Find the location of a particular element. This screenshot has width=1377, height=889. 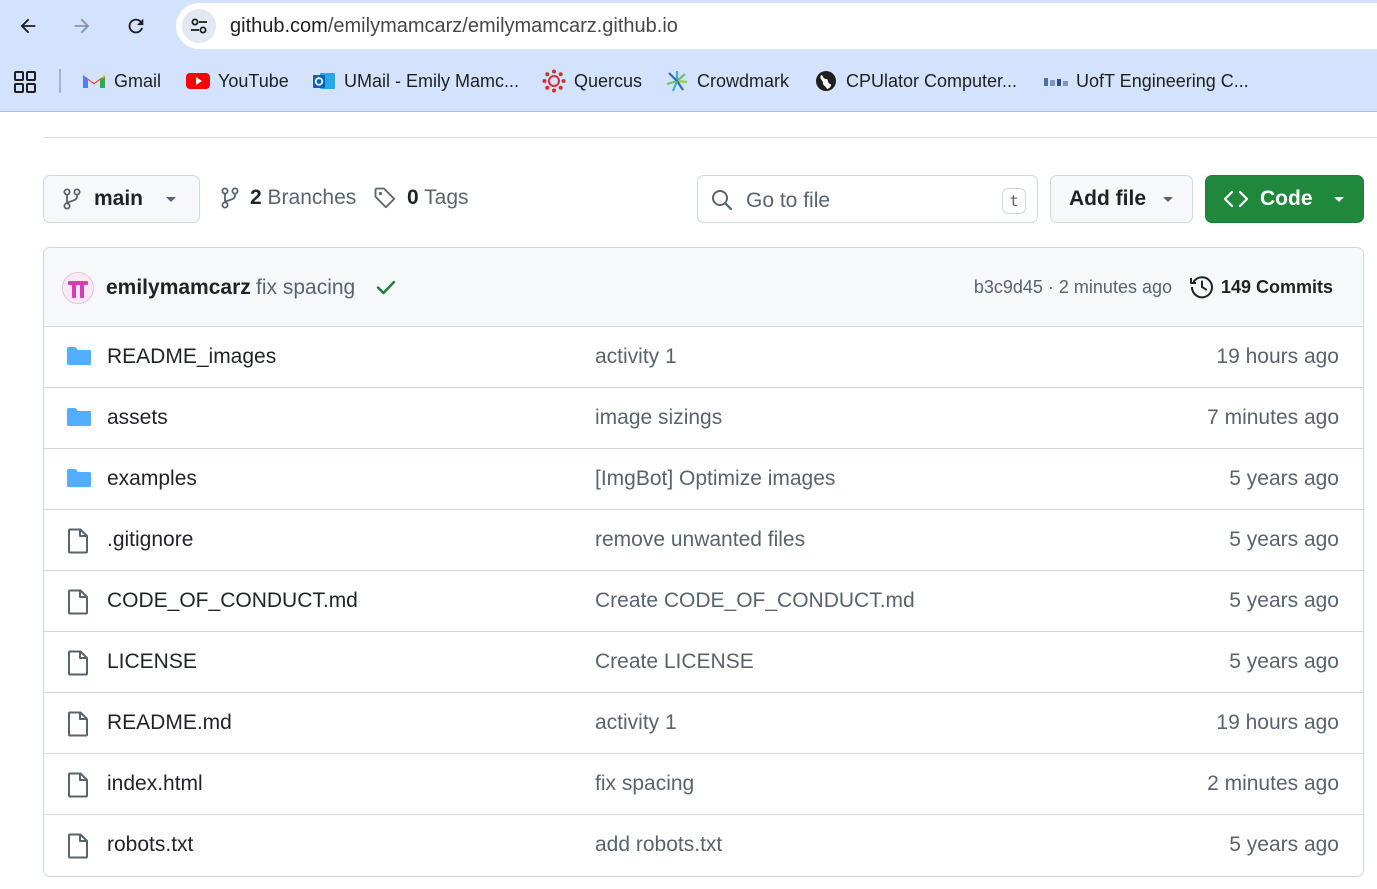

arrow-right-icon is located at coordinates (82, 26).